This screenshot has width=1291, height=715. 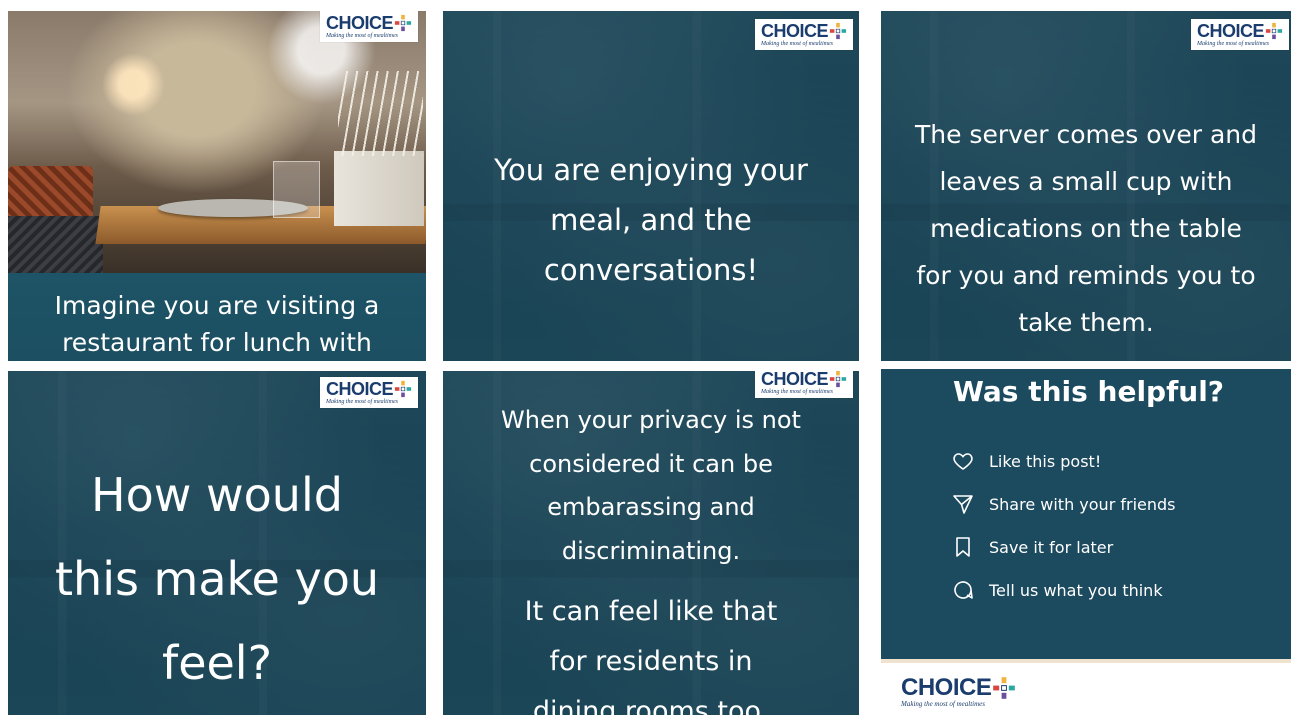 What do you see at coordinates (1082, 504) in the screenshot?
I see `item-label: Share with your friends` at bounding box center [1082, 504].